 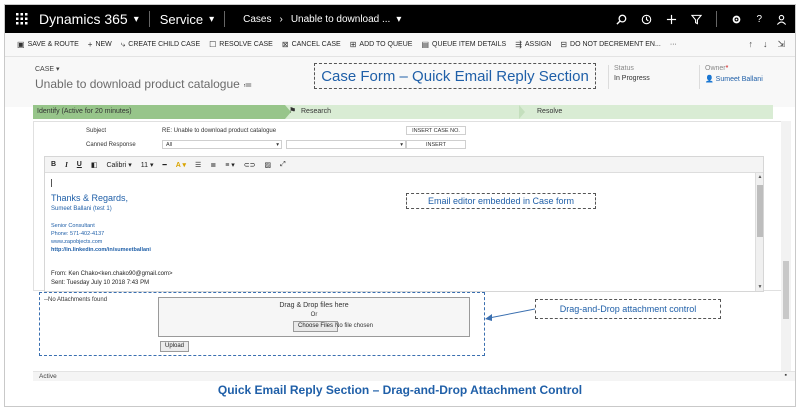 What do you see at coordinates (760, 177) in the screenshot?
I see `scroll-up-icon: ▲` at bounding box center [760, 177].